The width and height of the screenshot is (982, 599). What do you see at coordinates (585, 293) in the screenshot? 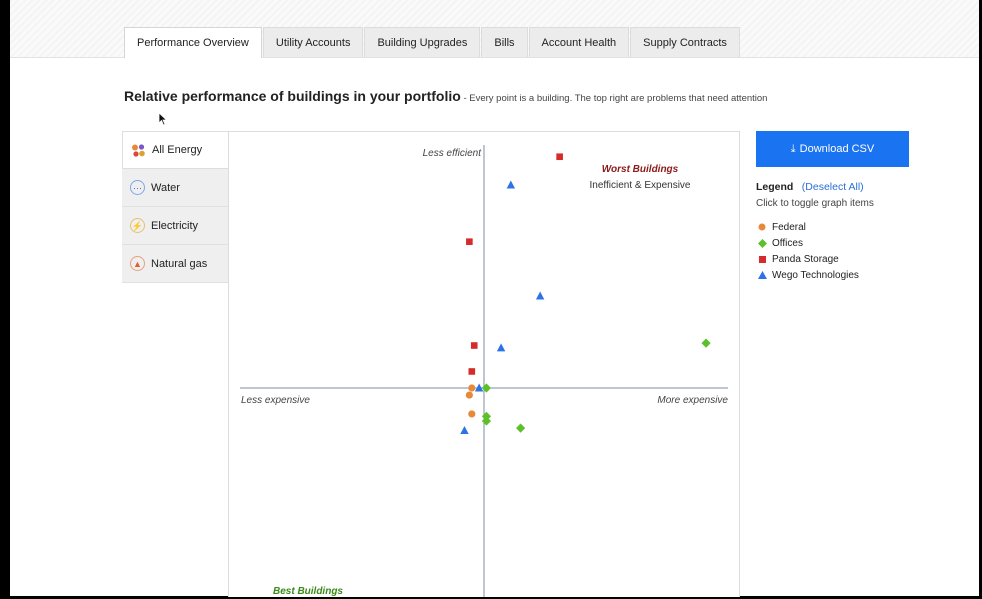
I see `scatter-points` at bounding box center [585, 293].